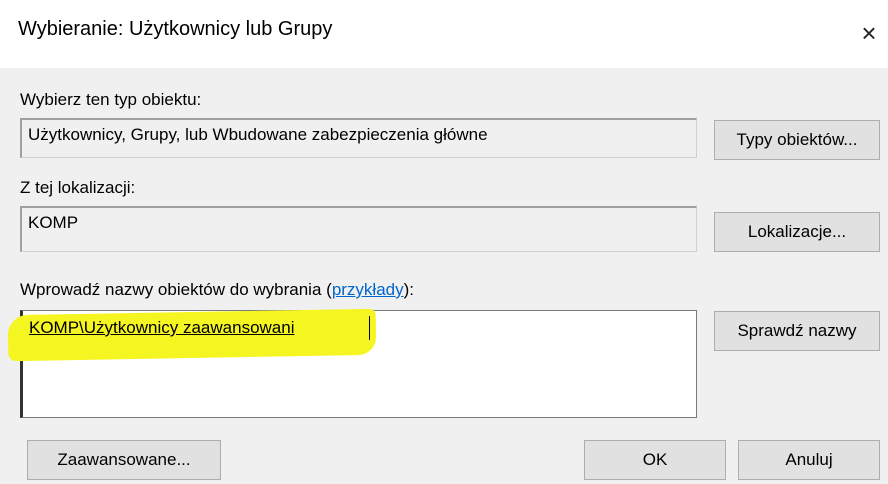  What do you see at coordinates (869, 33) in the screenshot?
I see `close-icon: ×` at bounding box center [869, 33].